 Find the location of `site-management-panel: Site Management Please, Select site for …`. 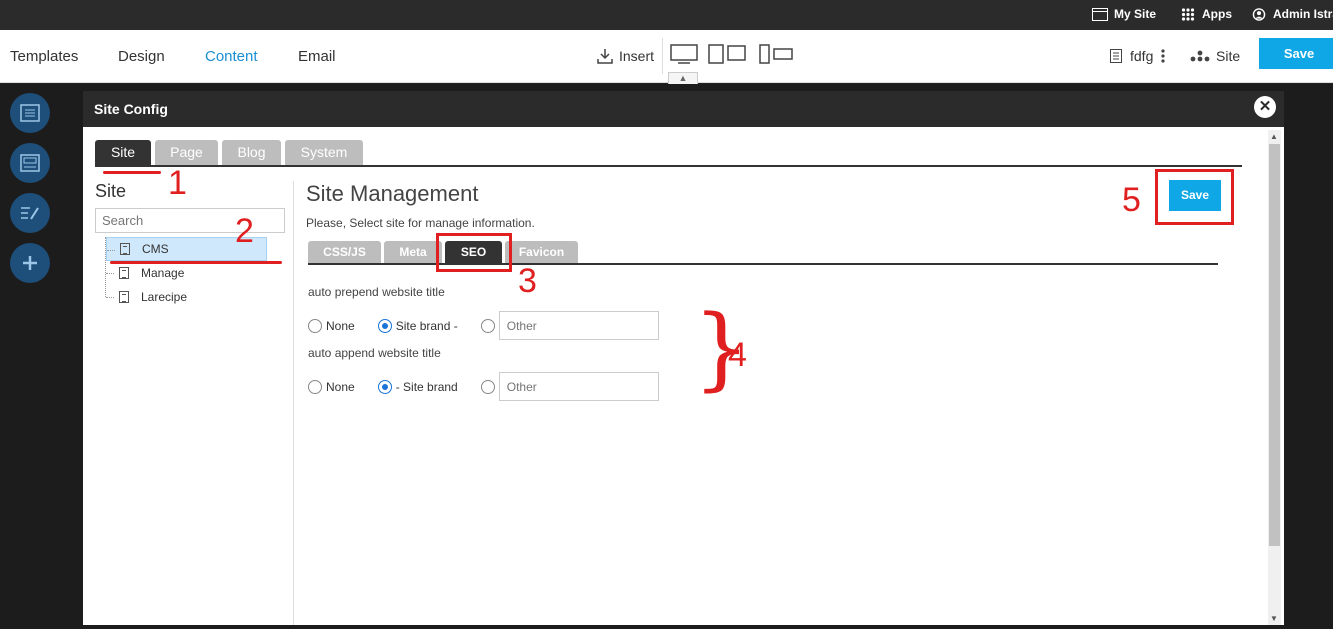

site-management-panel: Site Management Please, Select site for … is located at coordinates (763, 223).